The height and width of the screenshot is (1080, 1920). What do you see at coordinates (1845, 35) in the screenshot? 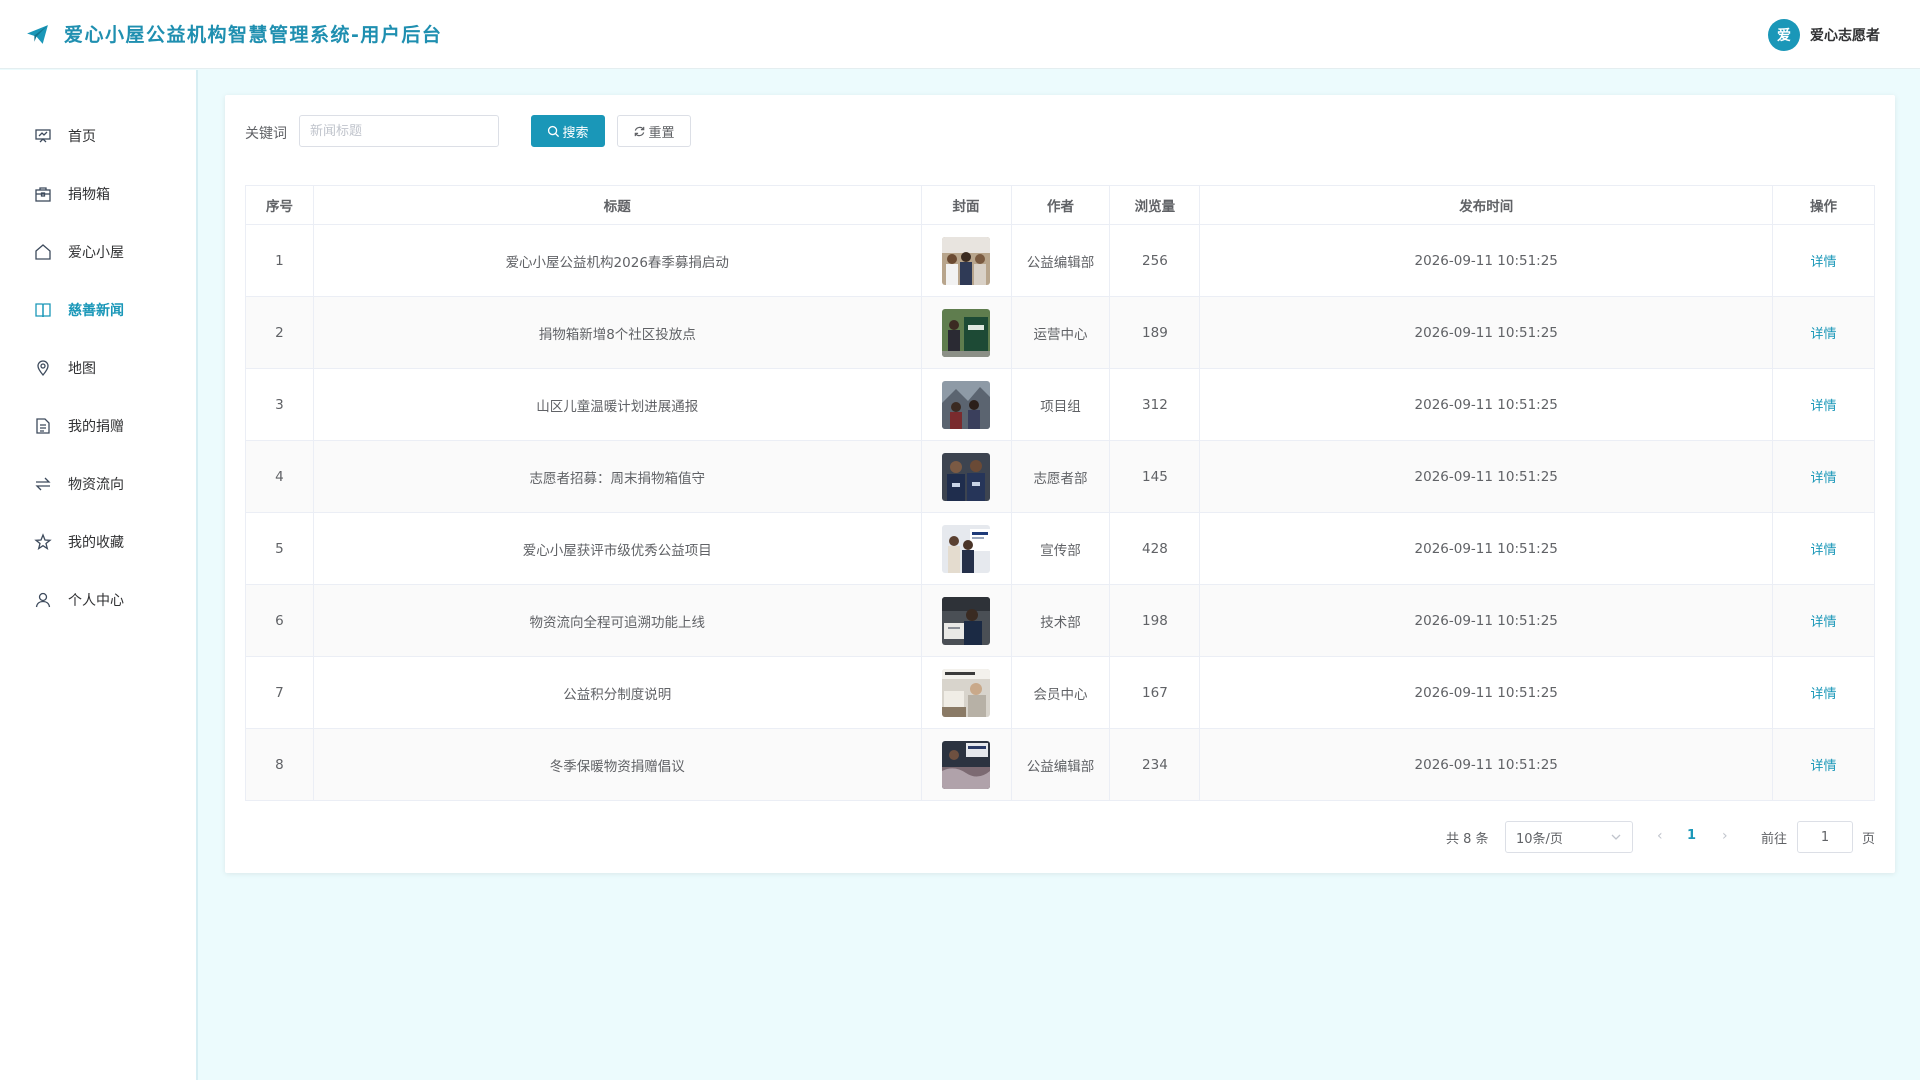
I see `username: 爱心志愿者` at bounding box center [1845, 35].